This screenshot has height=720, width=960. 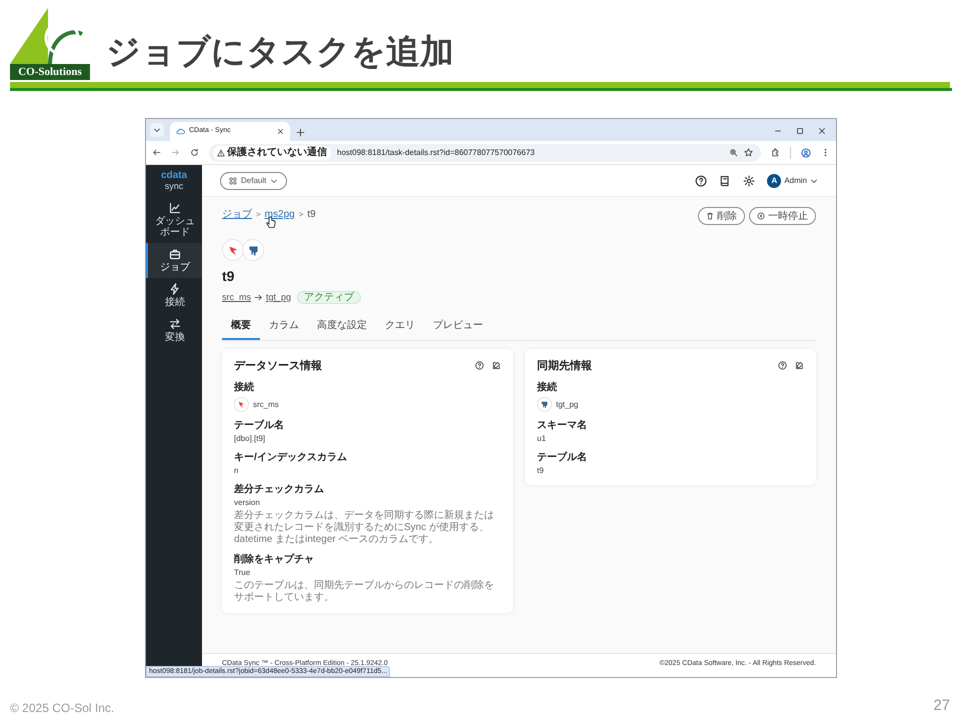 I want to click on breadcrumb-current: t9, so click(x=311, y=215).